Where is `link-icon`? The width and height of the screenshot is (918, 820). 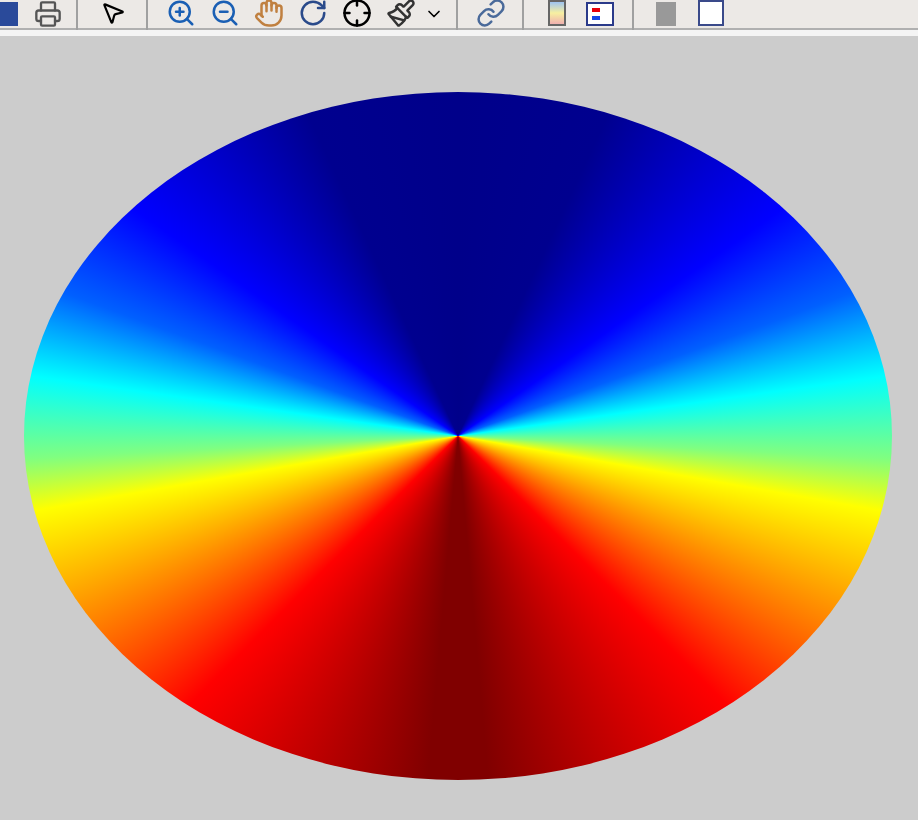 link-icon is located at coordinates (490, 14).